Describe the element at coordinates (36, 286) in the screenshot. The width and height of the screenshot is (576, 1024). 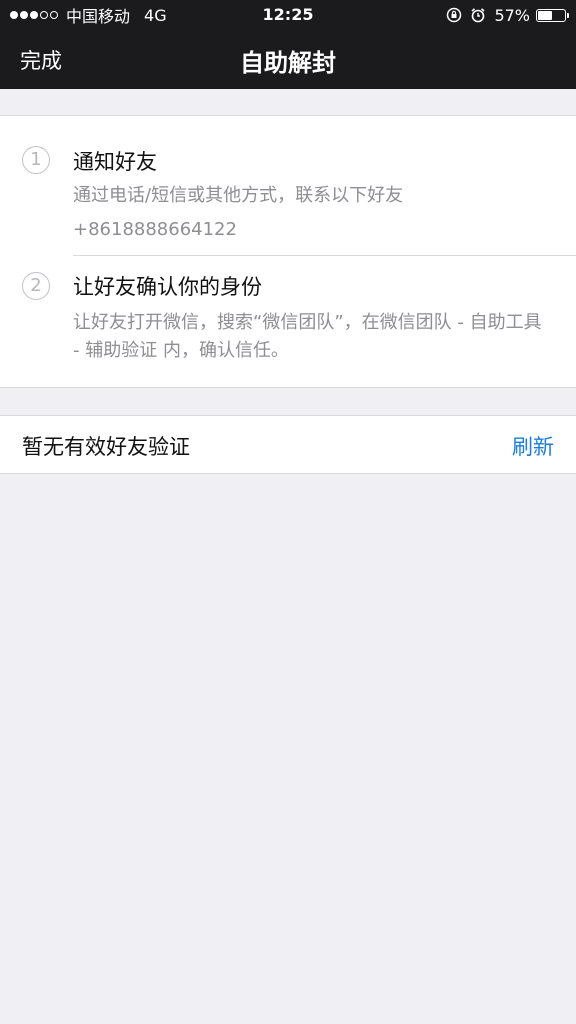
I see `step-2-number: 2` at that location.